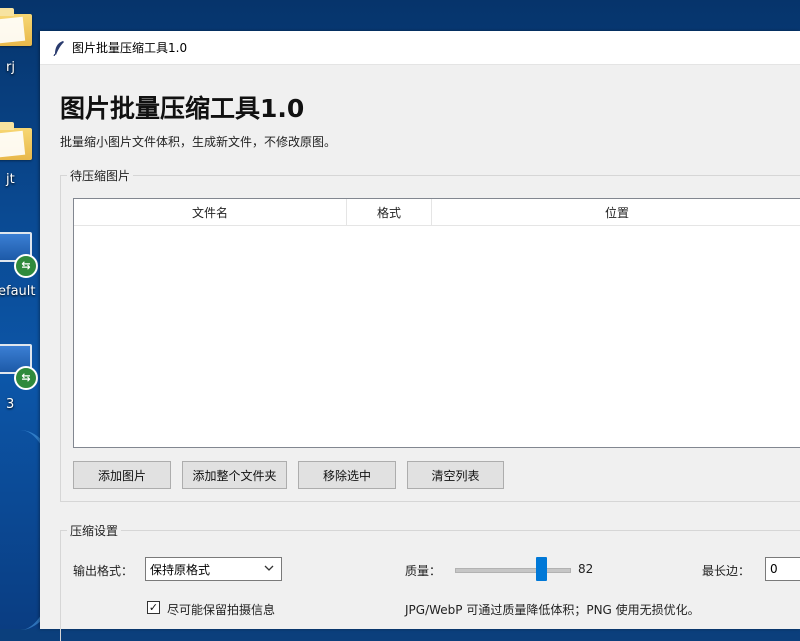  What do you see at coordinates (389, 212) in the screenshot?
I see `column-format: 格式` at bounding box center [389, 212].